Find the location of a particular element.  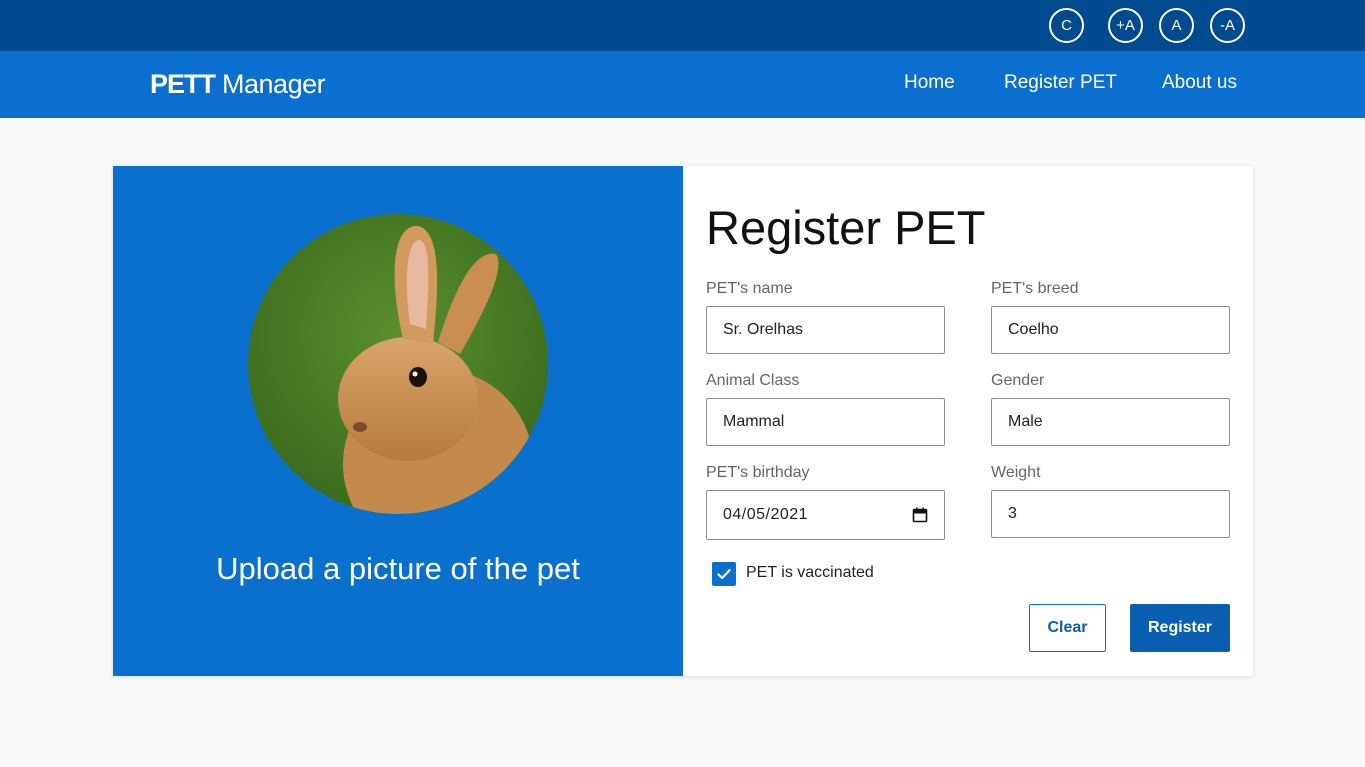

calendar-icon is located at coordinates (920, 515).